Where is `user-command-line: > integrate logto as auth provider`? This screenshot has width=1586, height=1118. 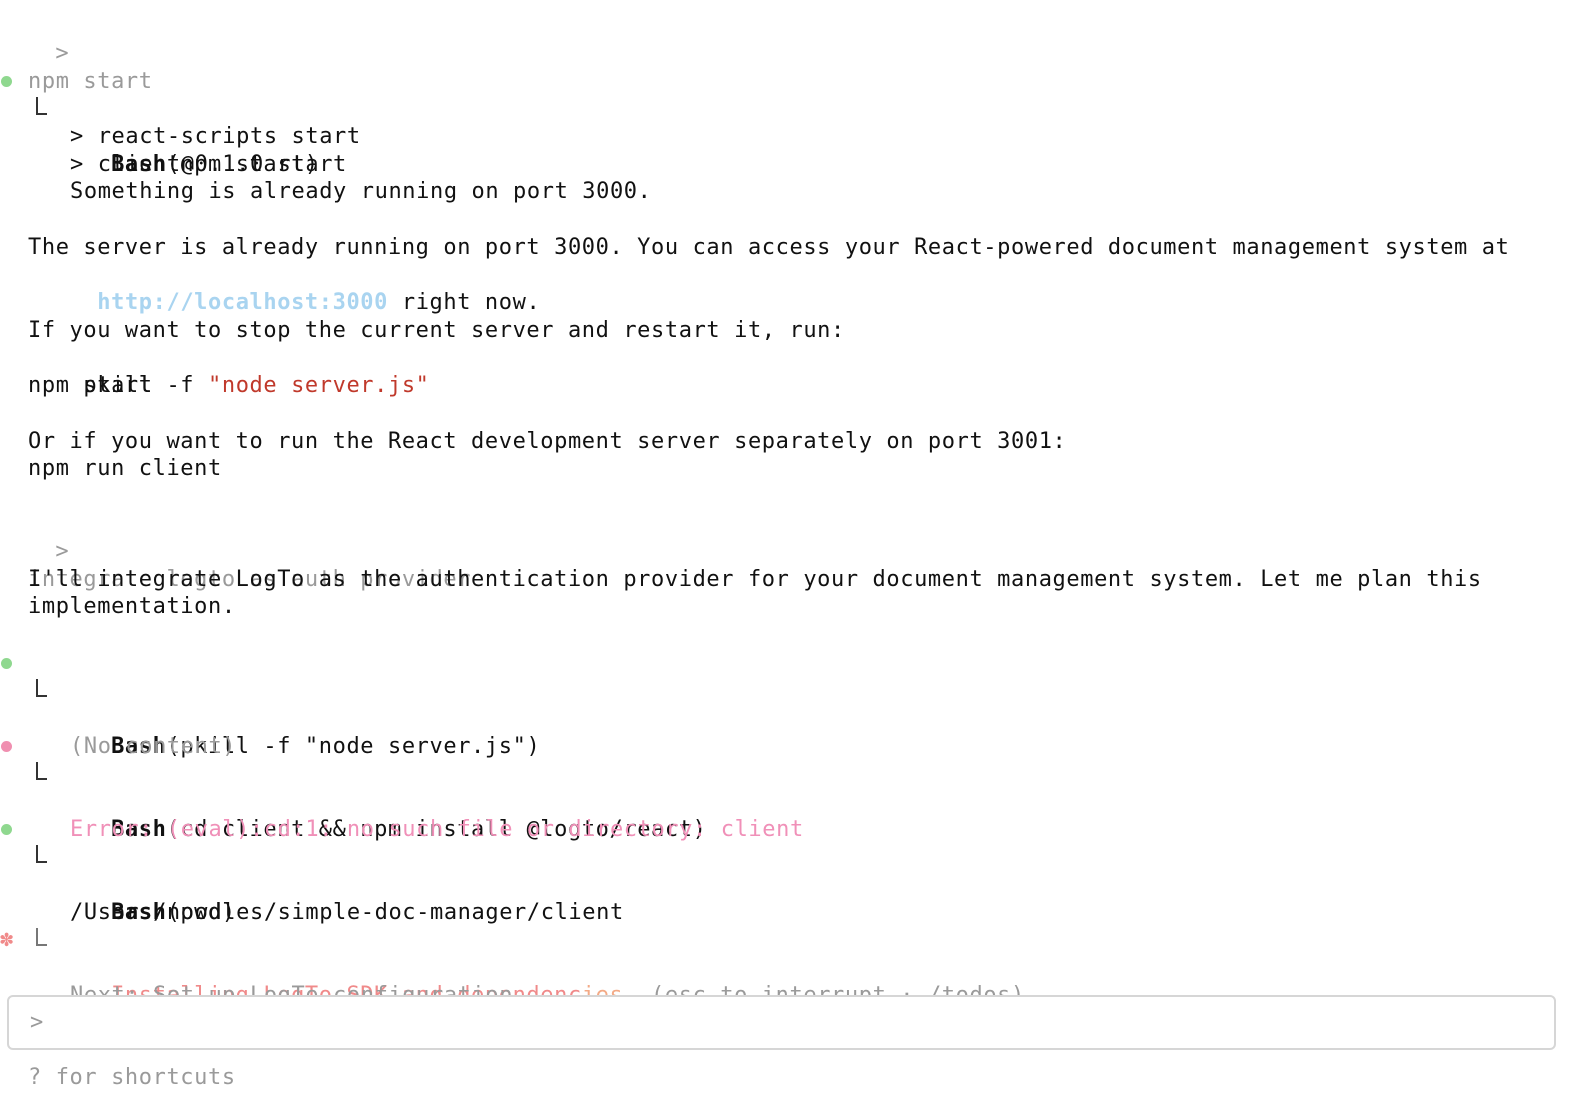
user-command-line: > integrate logto as auth provider is located at coordinates (235, 551).